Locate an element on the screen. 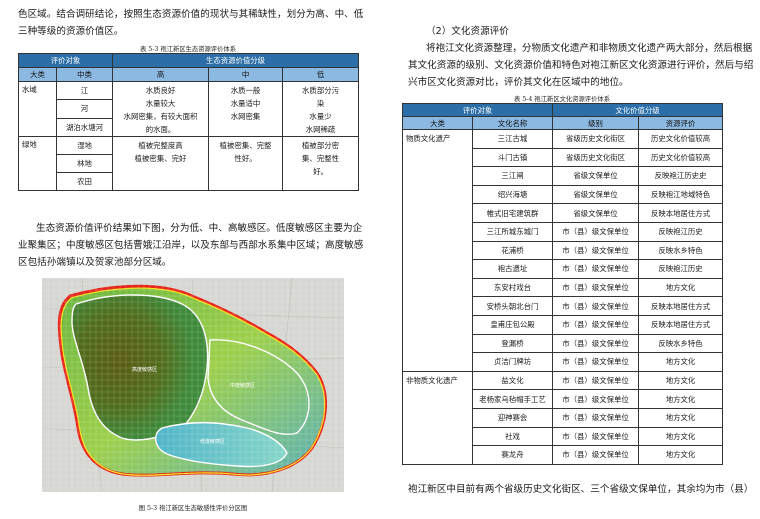 This screenshot has width=760, height=519. green-low: 植被部分密 集、完整性 好。 is located at coordinates (321, 163).